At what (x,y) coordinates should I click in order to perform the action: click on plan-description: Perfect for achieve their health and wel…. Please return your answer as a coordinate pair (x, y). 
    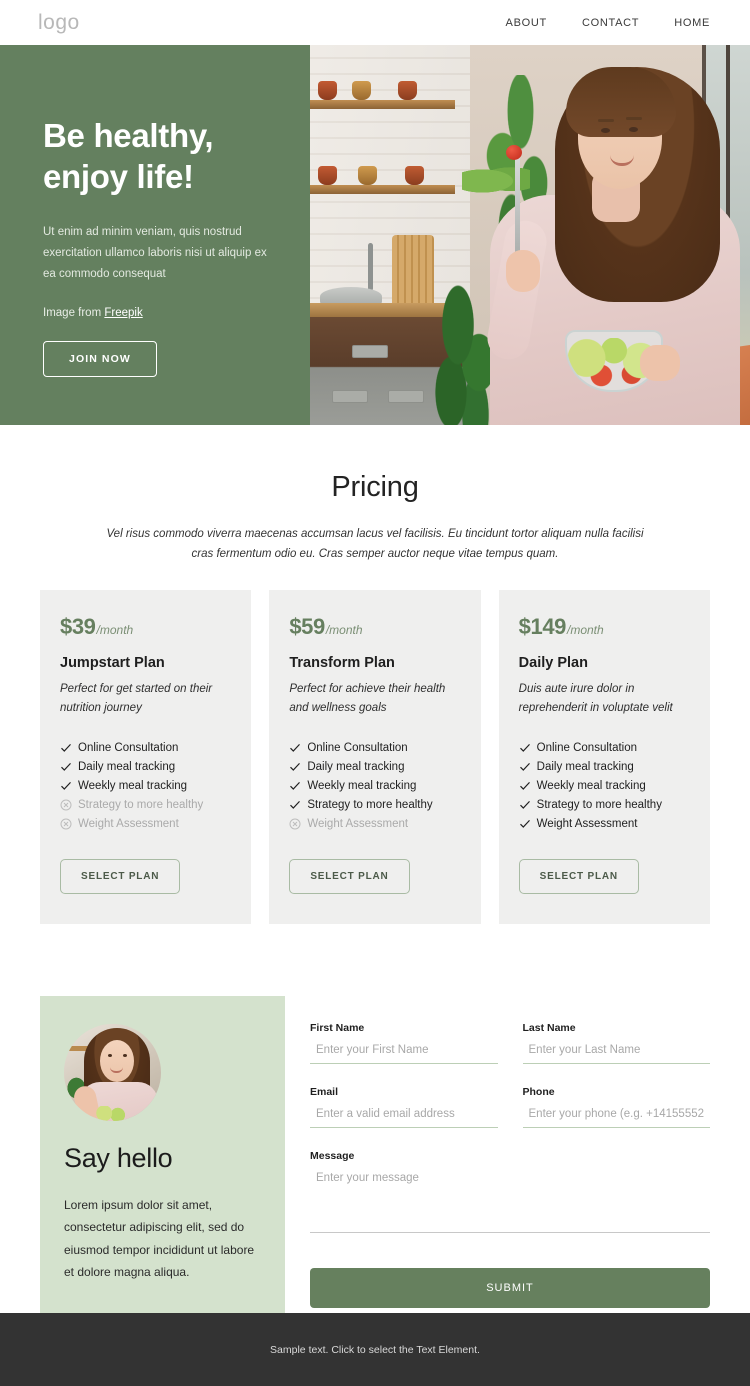
    Looking at the image, I should click on (367, 699).